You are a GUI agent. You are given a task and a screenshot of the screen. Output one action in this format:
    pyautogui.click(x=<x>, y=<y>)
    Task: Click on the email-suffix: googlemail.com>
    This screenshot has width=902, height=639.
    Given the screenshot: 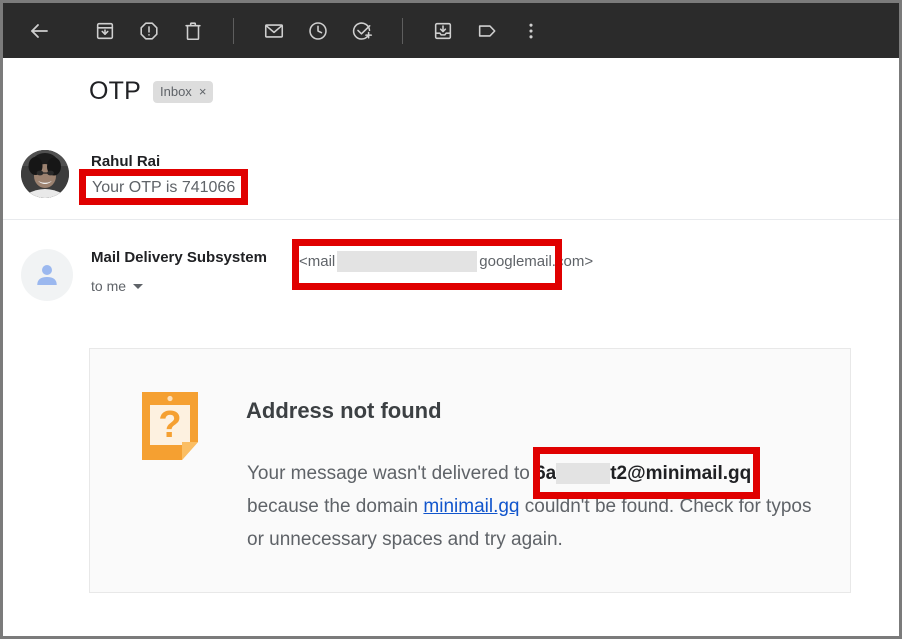 What is the action you would take?
    pyautogui.click(x=536, y=261)
    